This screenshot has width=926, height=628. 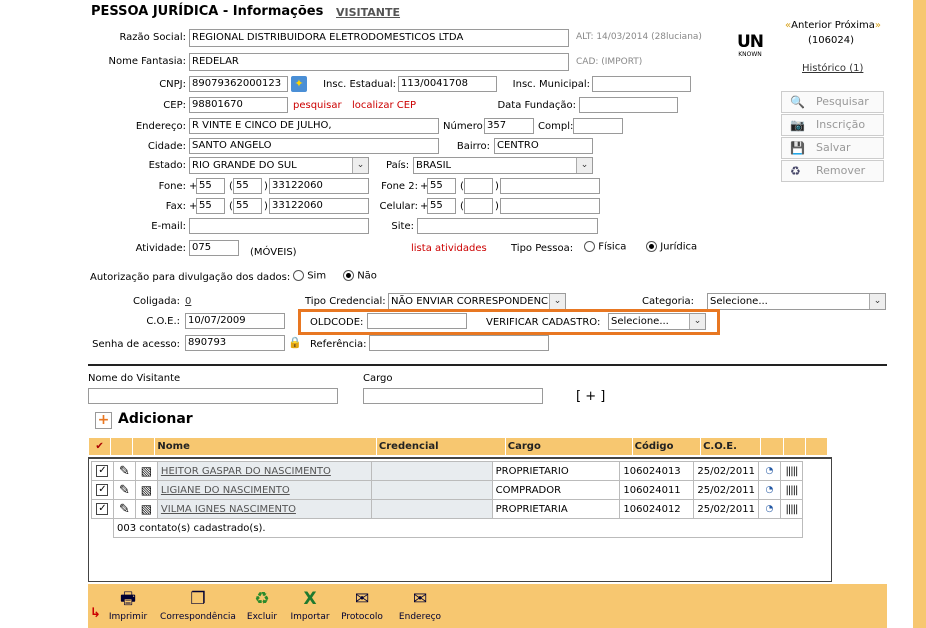 What do you see at coordinates (348, 275) in the screenshot?
I see `radio-nao` at bounding box center [348, 275].